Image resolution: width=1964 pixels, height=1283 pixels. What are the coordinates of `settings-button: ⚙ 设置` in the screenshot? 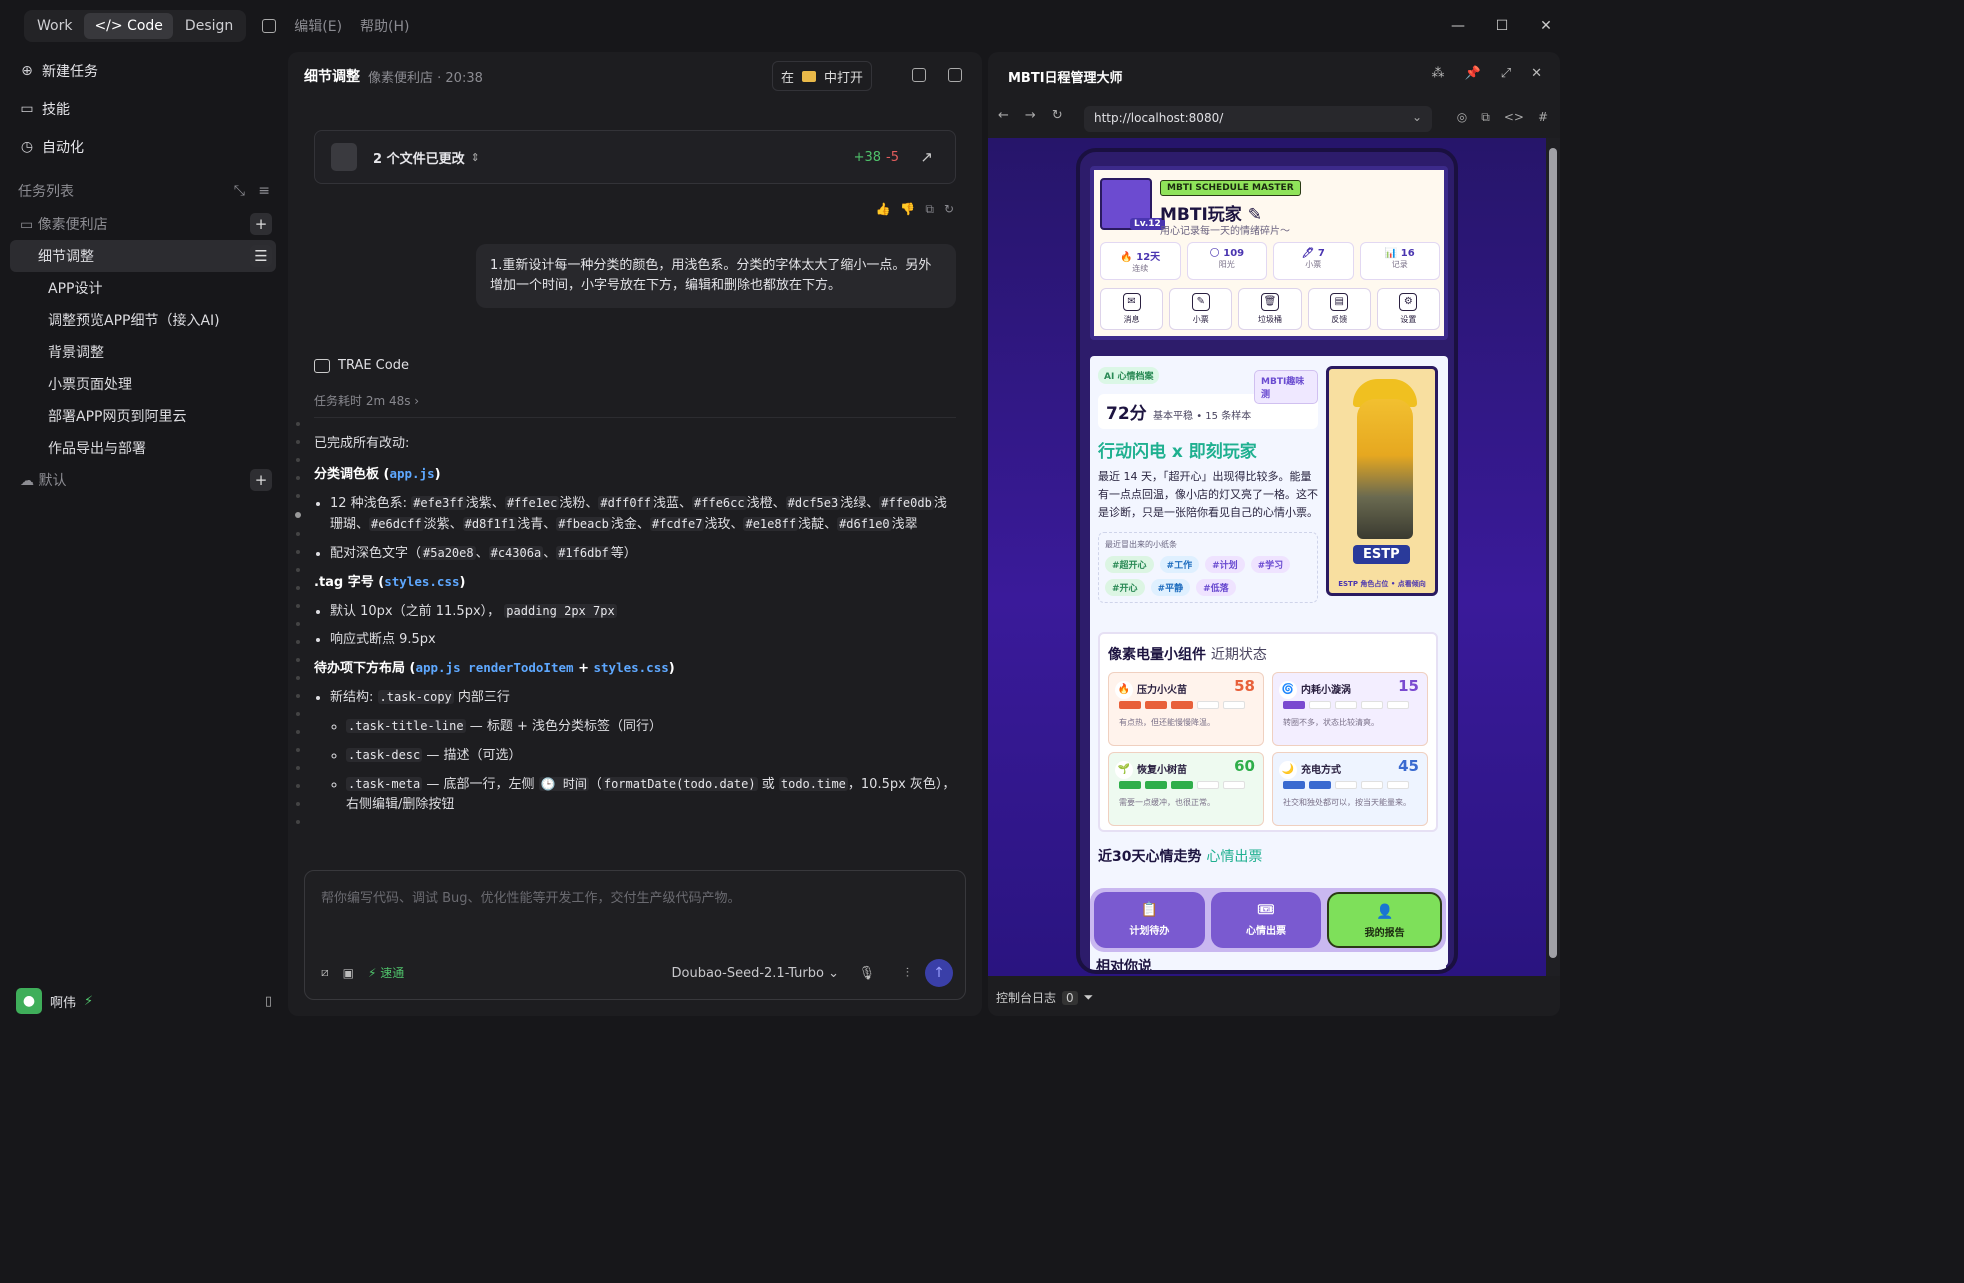 It's located at (1408, 309).